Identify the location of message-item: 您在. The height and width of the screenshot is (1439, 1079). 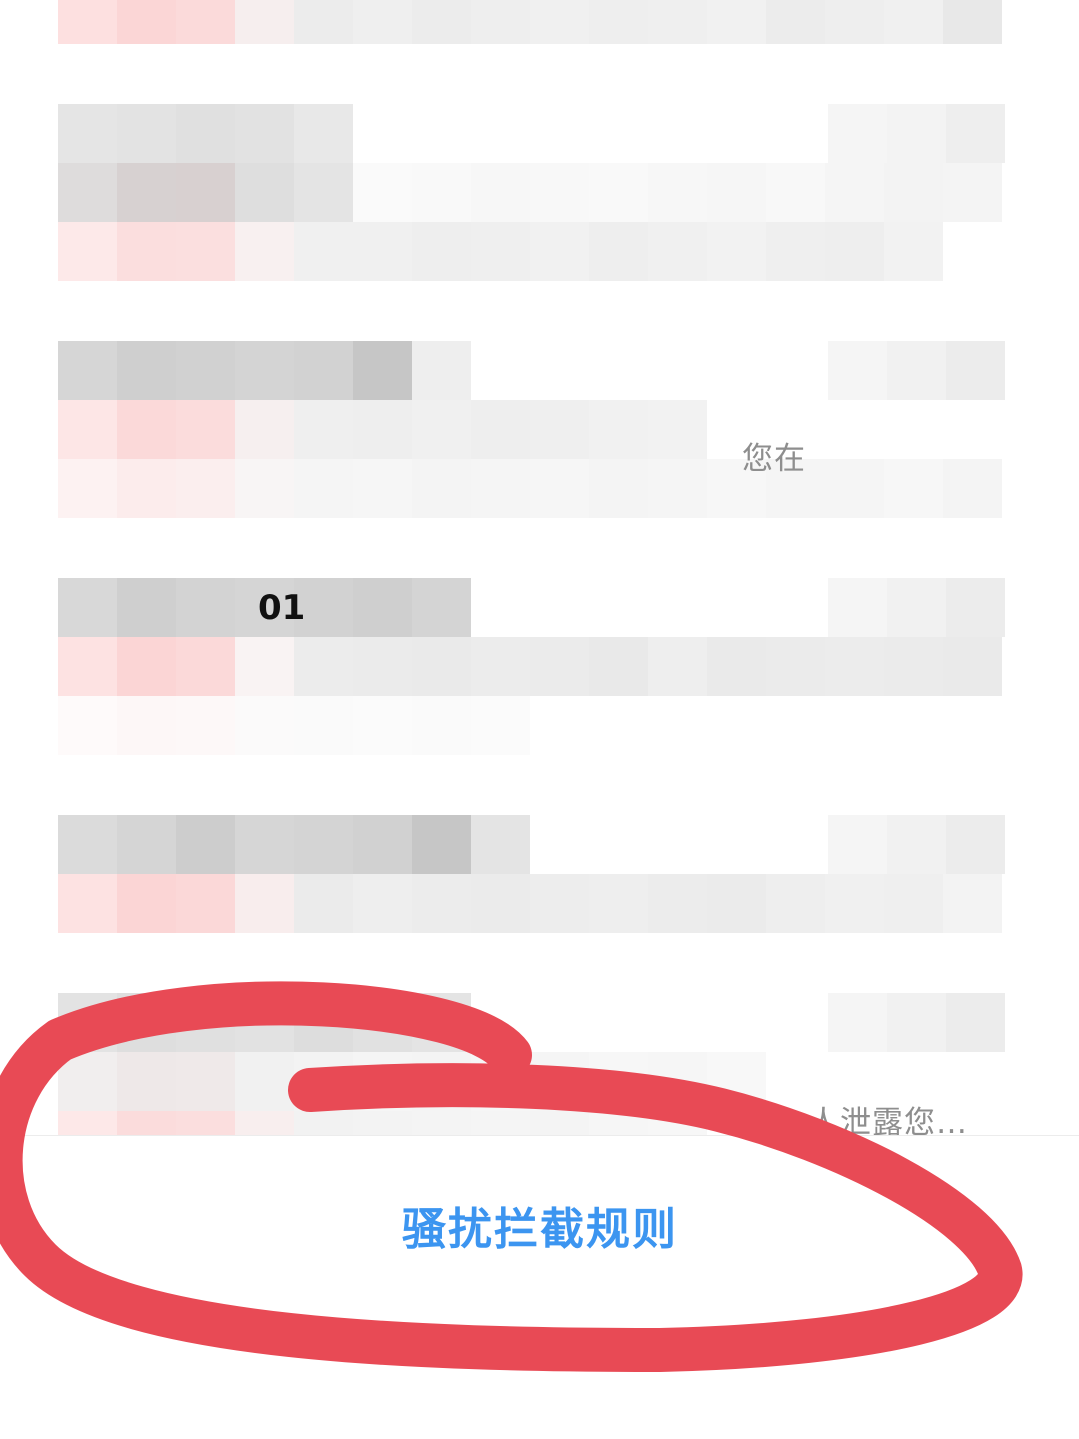
(532, 430).